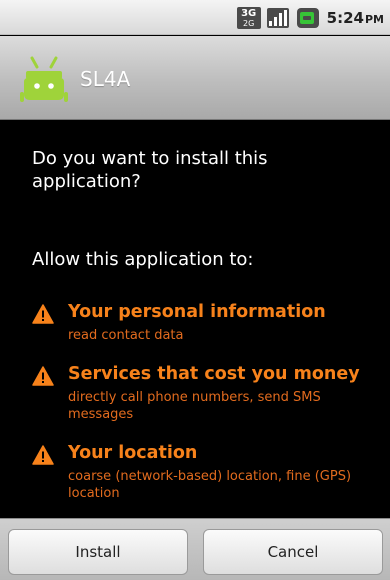 This screenshot has width=390, height=580. What do you see at coordinates (44, 79) in the screenshot?
I see `android-robot-icon` at bounding box center [44, 79].